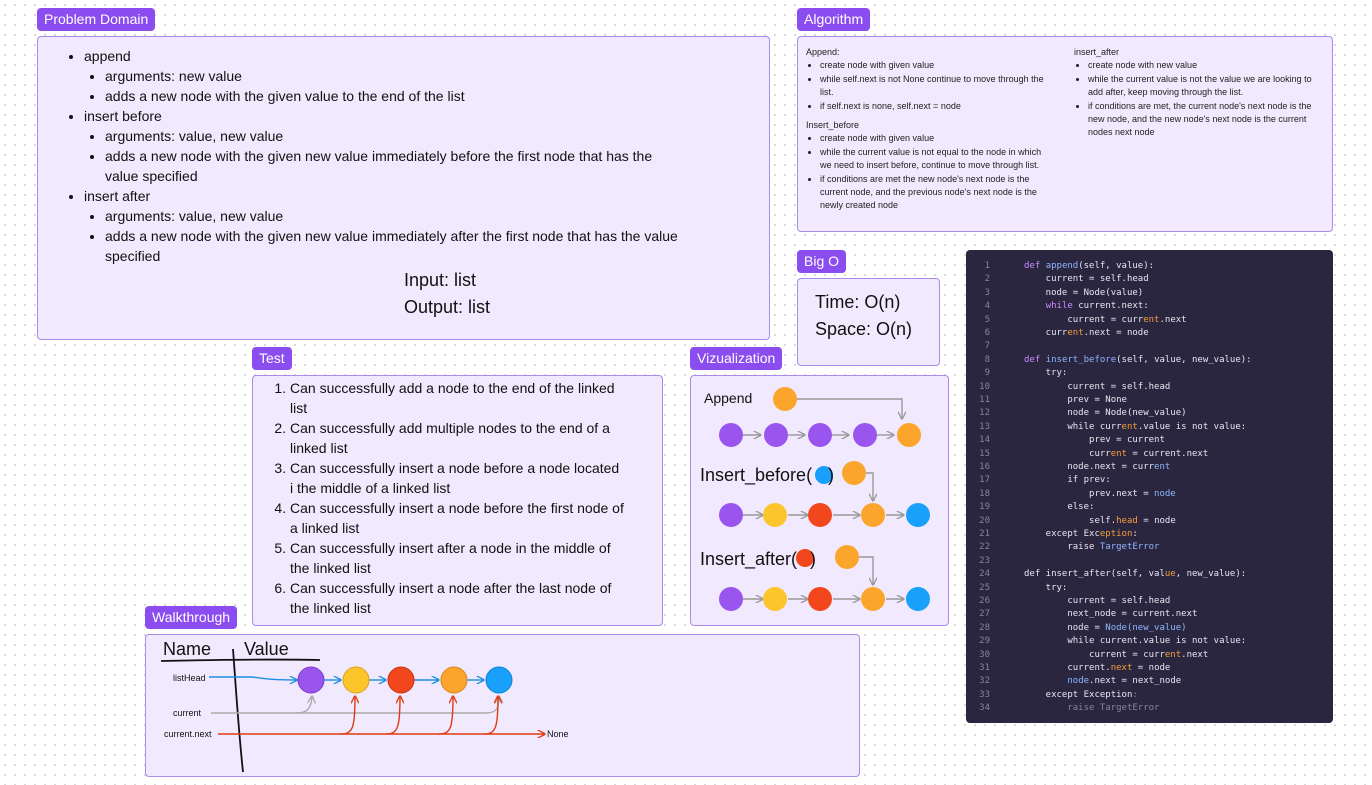 The height and width of the screenshot is (785, 1372). I want to click on line-number: 18, so click(984, 493).